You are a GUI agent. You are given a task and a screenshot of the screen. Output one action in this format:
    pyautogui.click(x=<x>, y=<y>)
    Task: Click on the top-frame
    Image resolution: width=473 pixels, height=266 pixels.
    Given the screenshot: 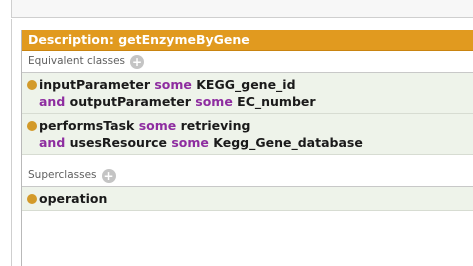 What is the action you would take?
    pyautogui.click(x=242, y=9)
    